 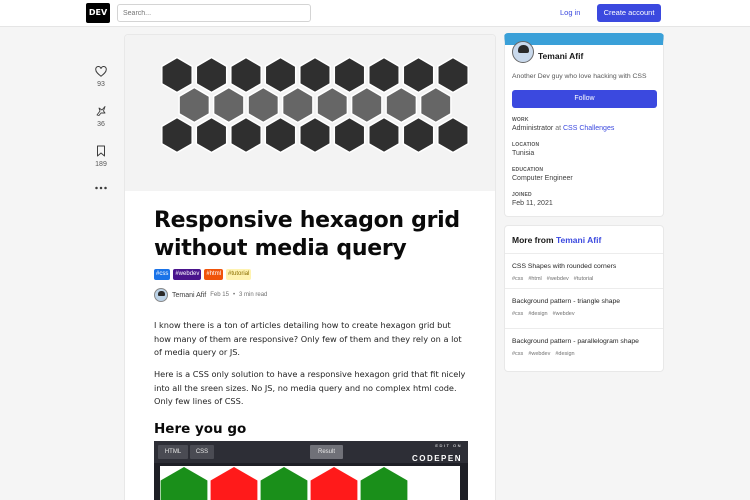 I want to click on work-label: WORK, so click(x=520, y=120).